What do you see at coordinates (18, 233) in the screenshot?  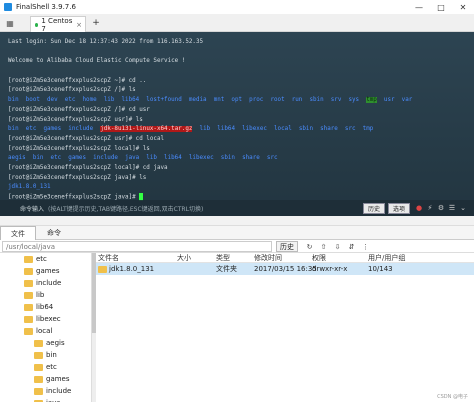 I see `tab-files: 文件` at bounding box center [18, 233].